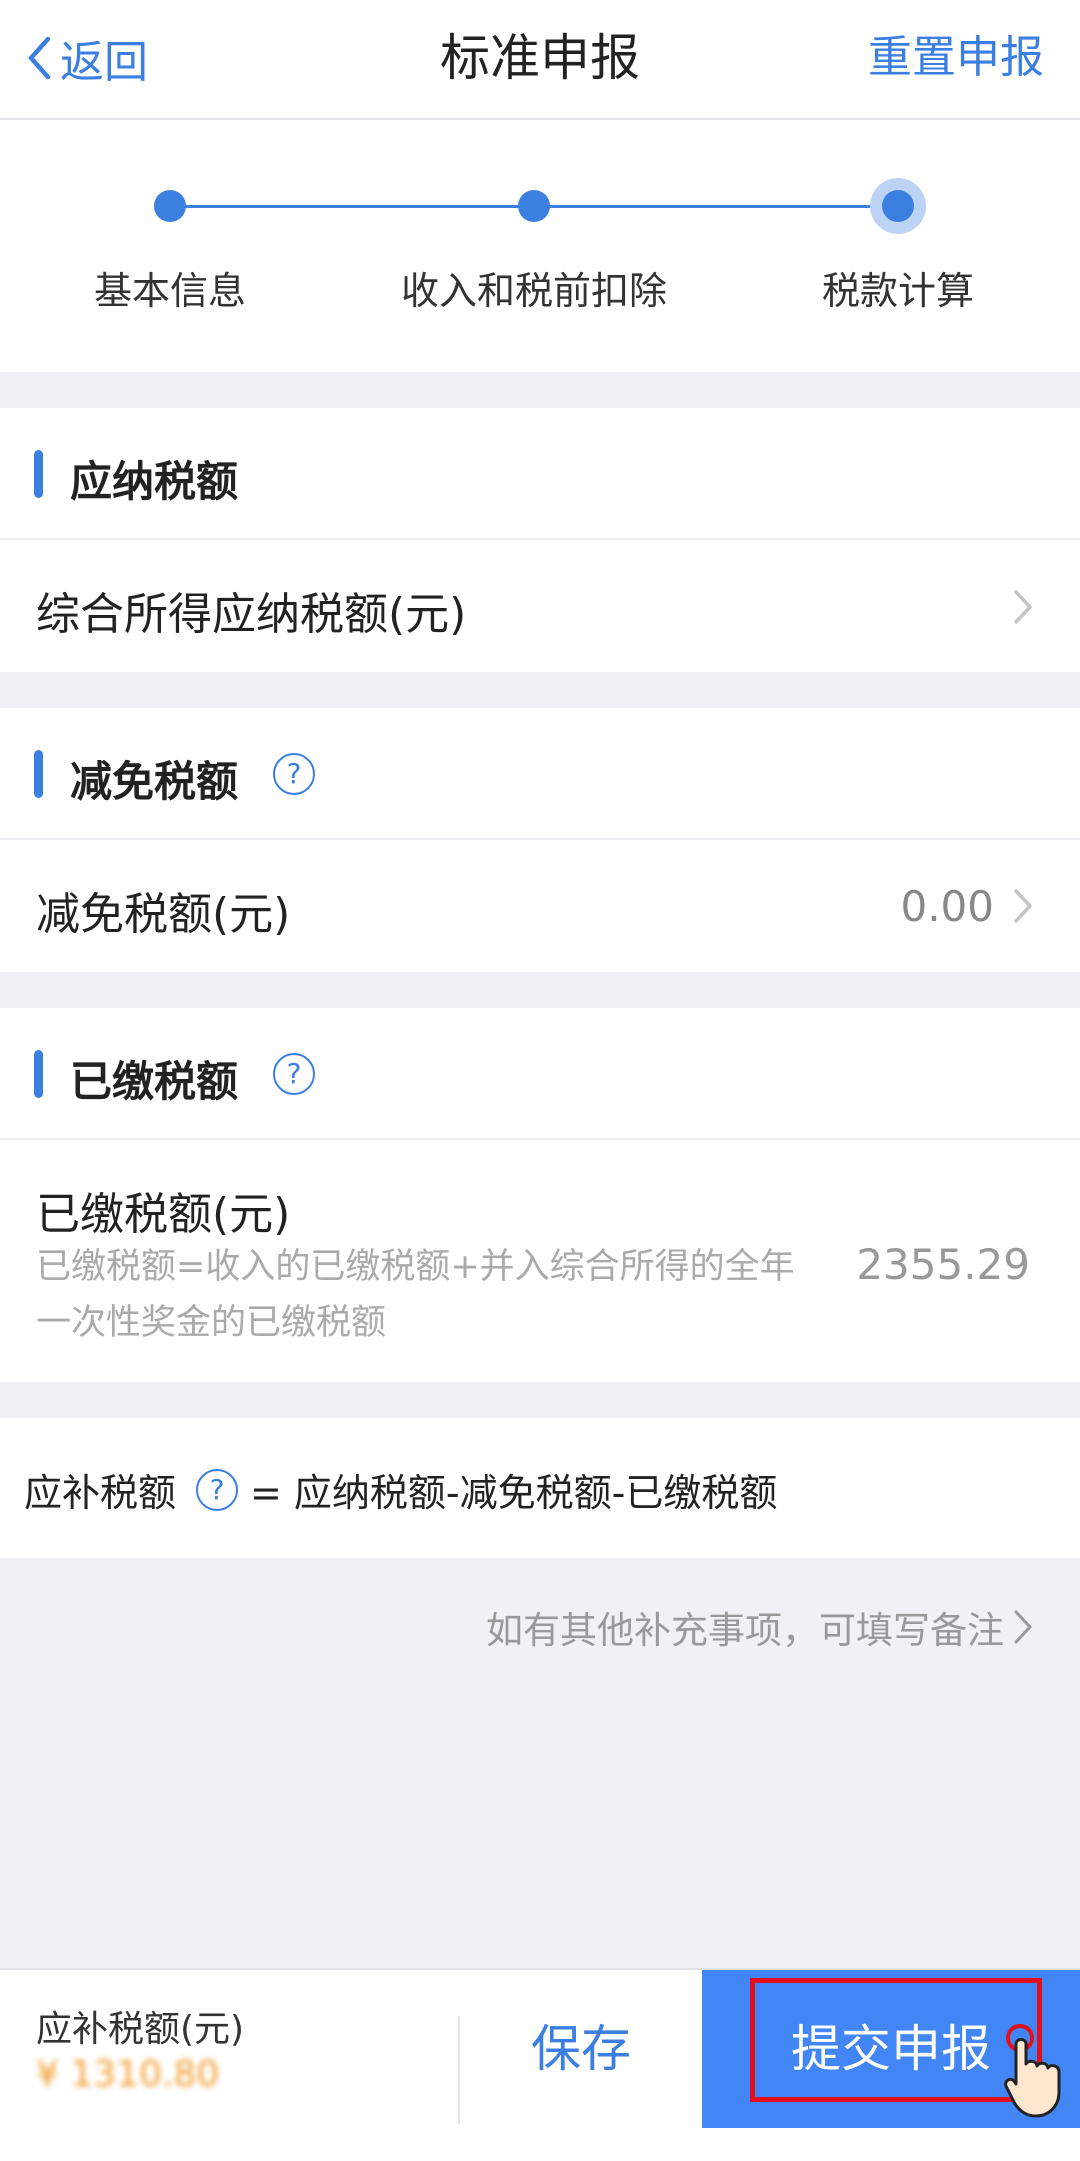  I want to click on amount-due-label: 应补税额(元), so click(140, 2029).